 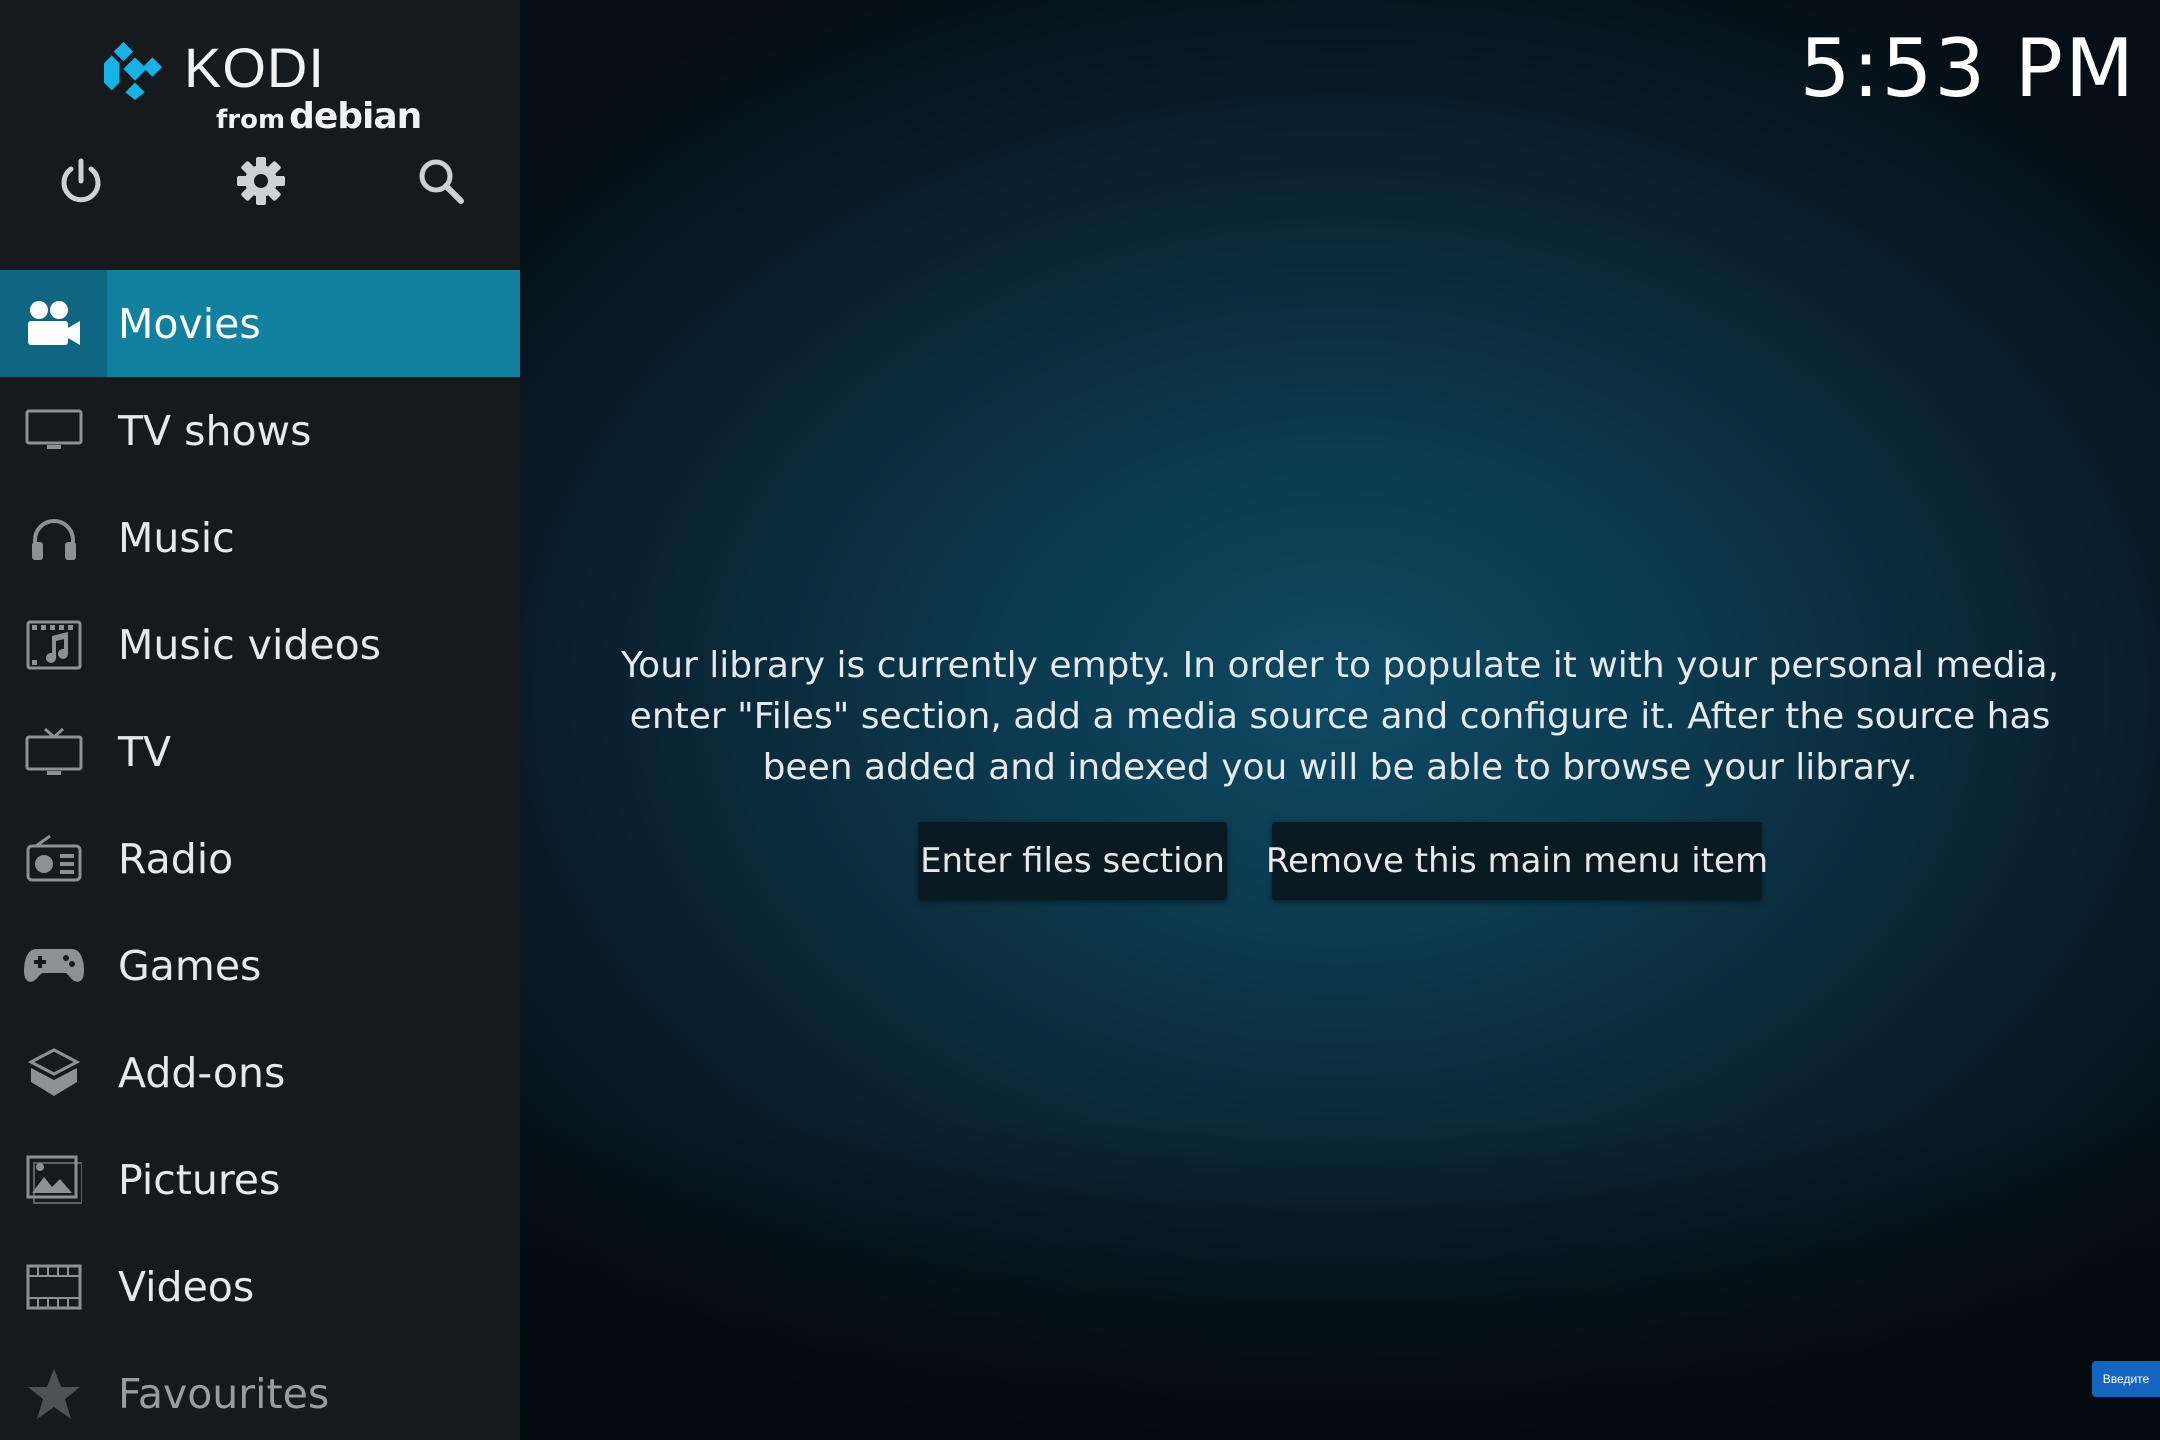 I want to click on film-icon, so click(x=53, y=1286).